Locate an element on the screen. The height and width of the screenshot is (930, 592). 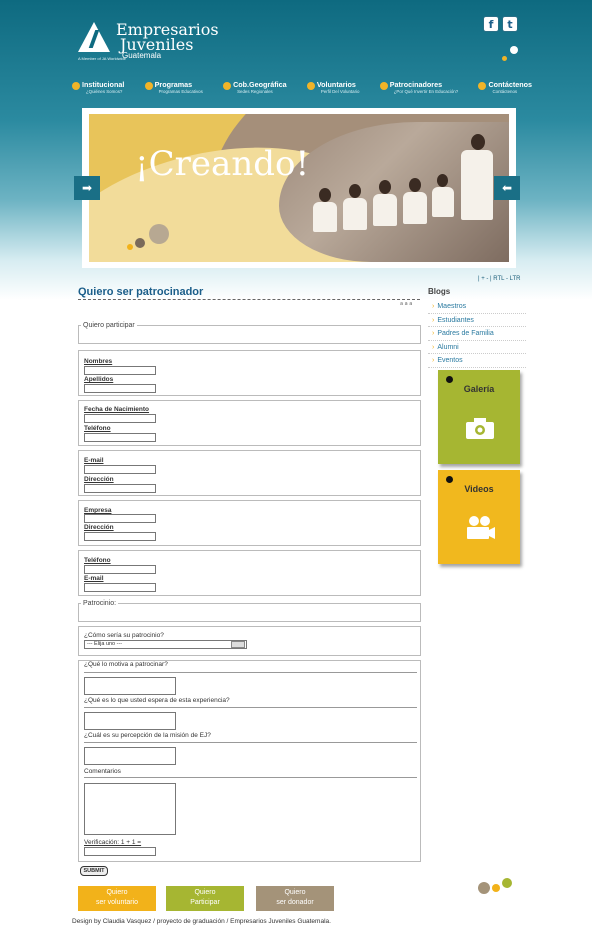
nombres-input is located at coordinates (120, 370).